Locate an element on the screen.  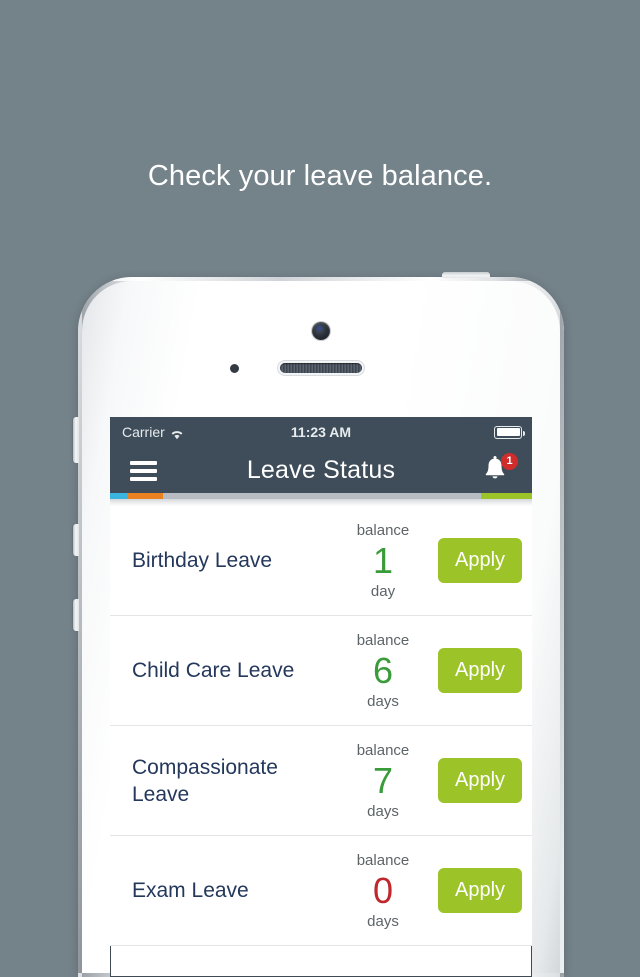
leave-balance: balance 1 day is located at coordinates (383, 561).